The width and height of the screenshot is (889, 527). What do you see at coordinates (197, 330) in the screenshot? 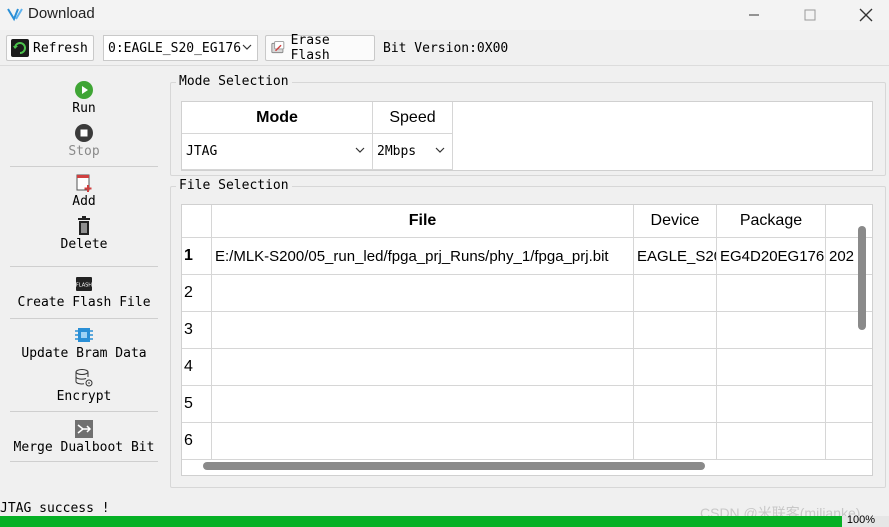
I see `row-number: 3` at bounding box center [197, 330].